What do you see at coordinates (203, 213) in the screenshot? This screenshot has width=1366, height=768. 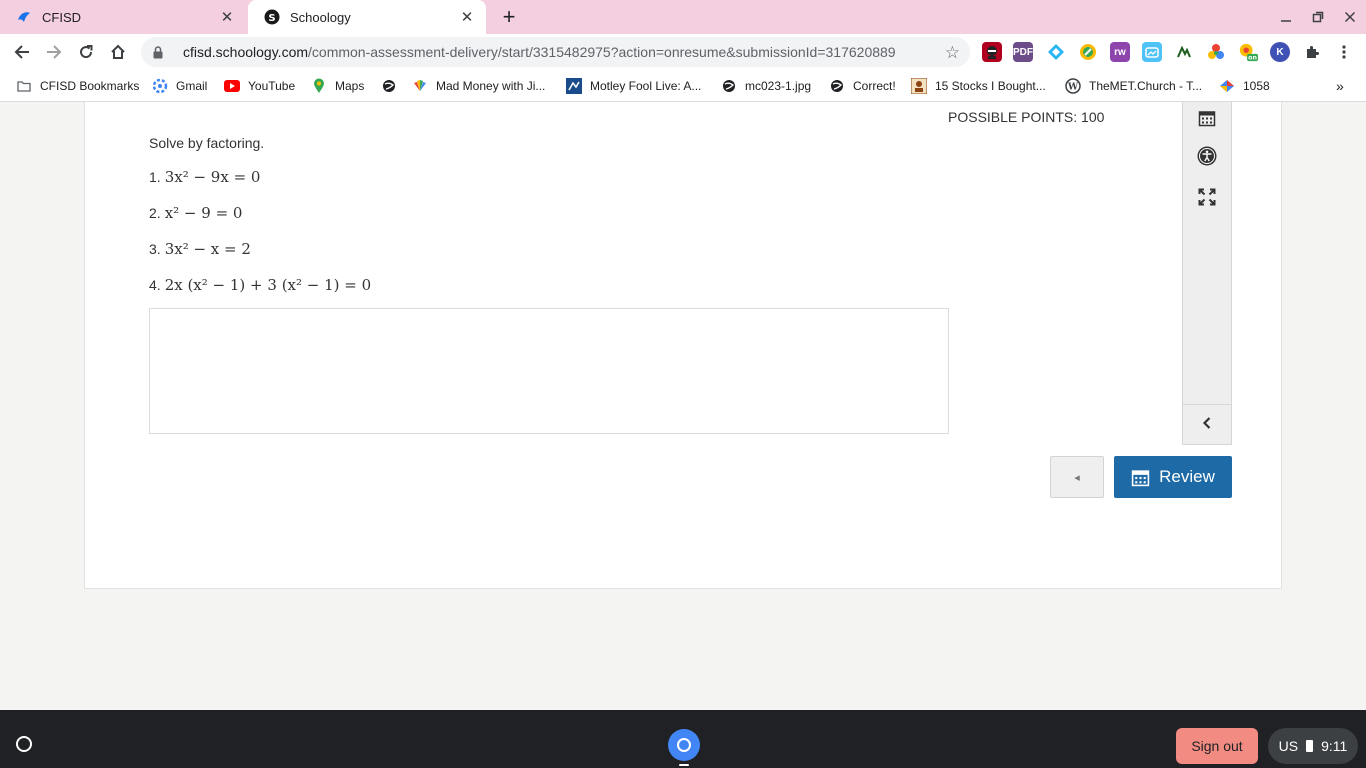 I see `problem-expression: x² − 9 = 0` at bounding box center [203, 213].